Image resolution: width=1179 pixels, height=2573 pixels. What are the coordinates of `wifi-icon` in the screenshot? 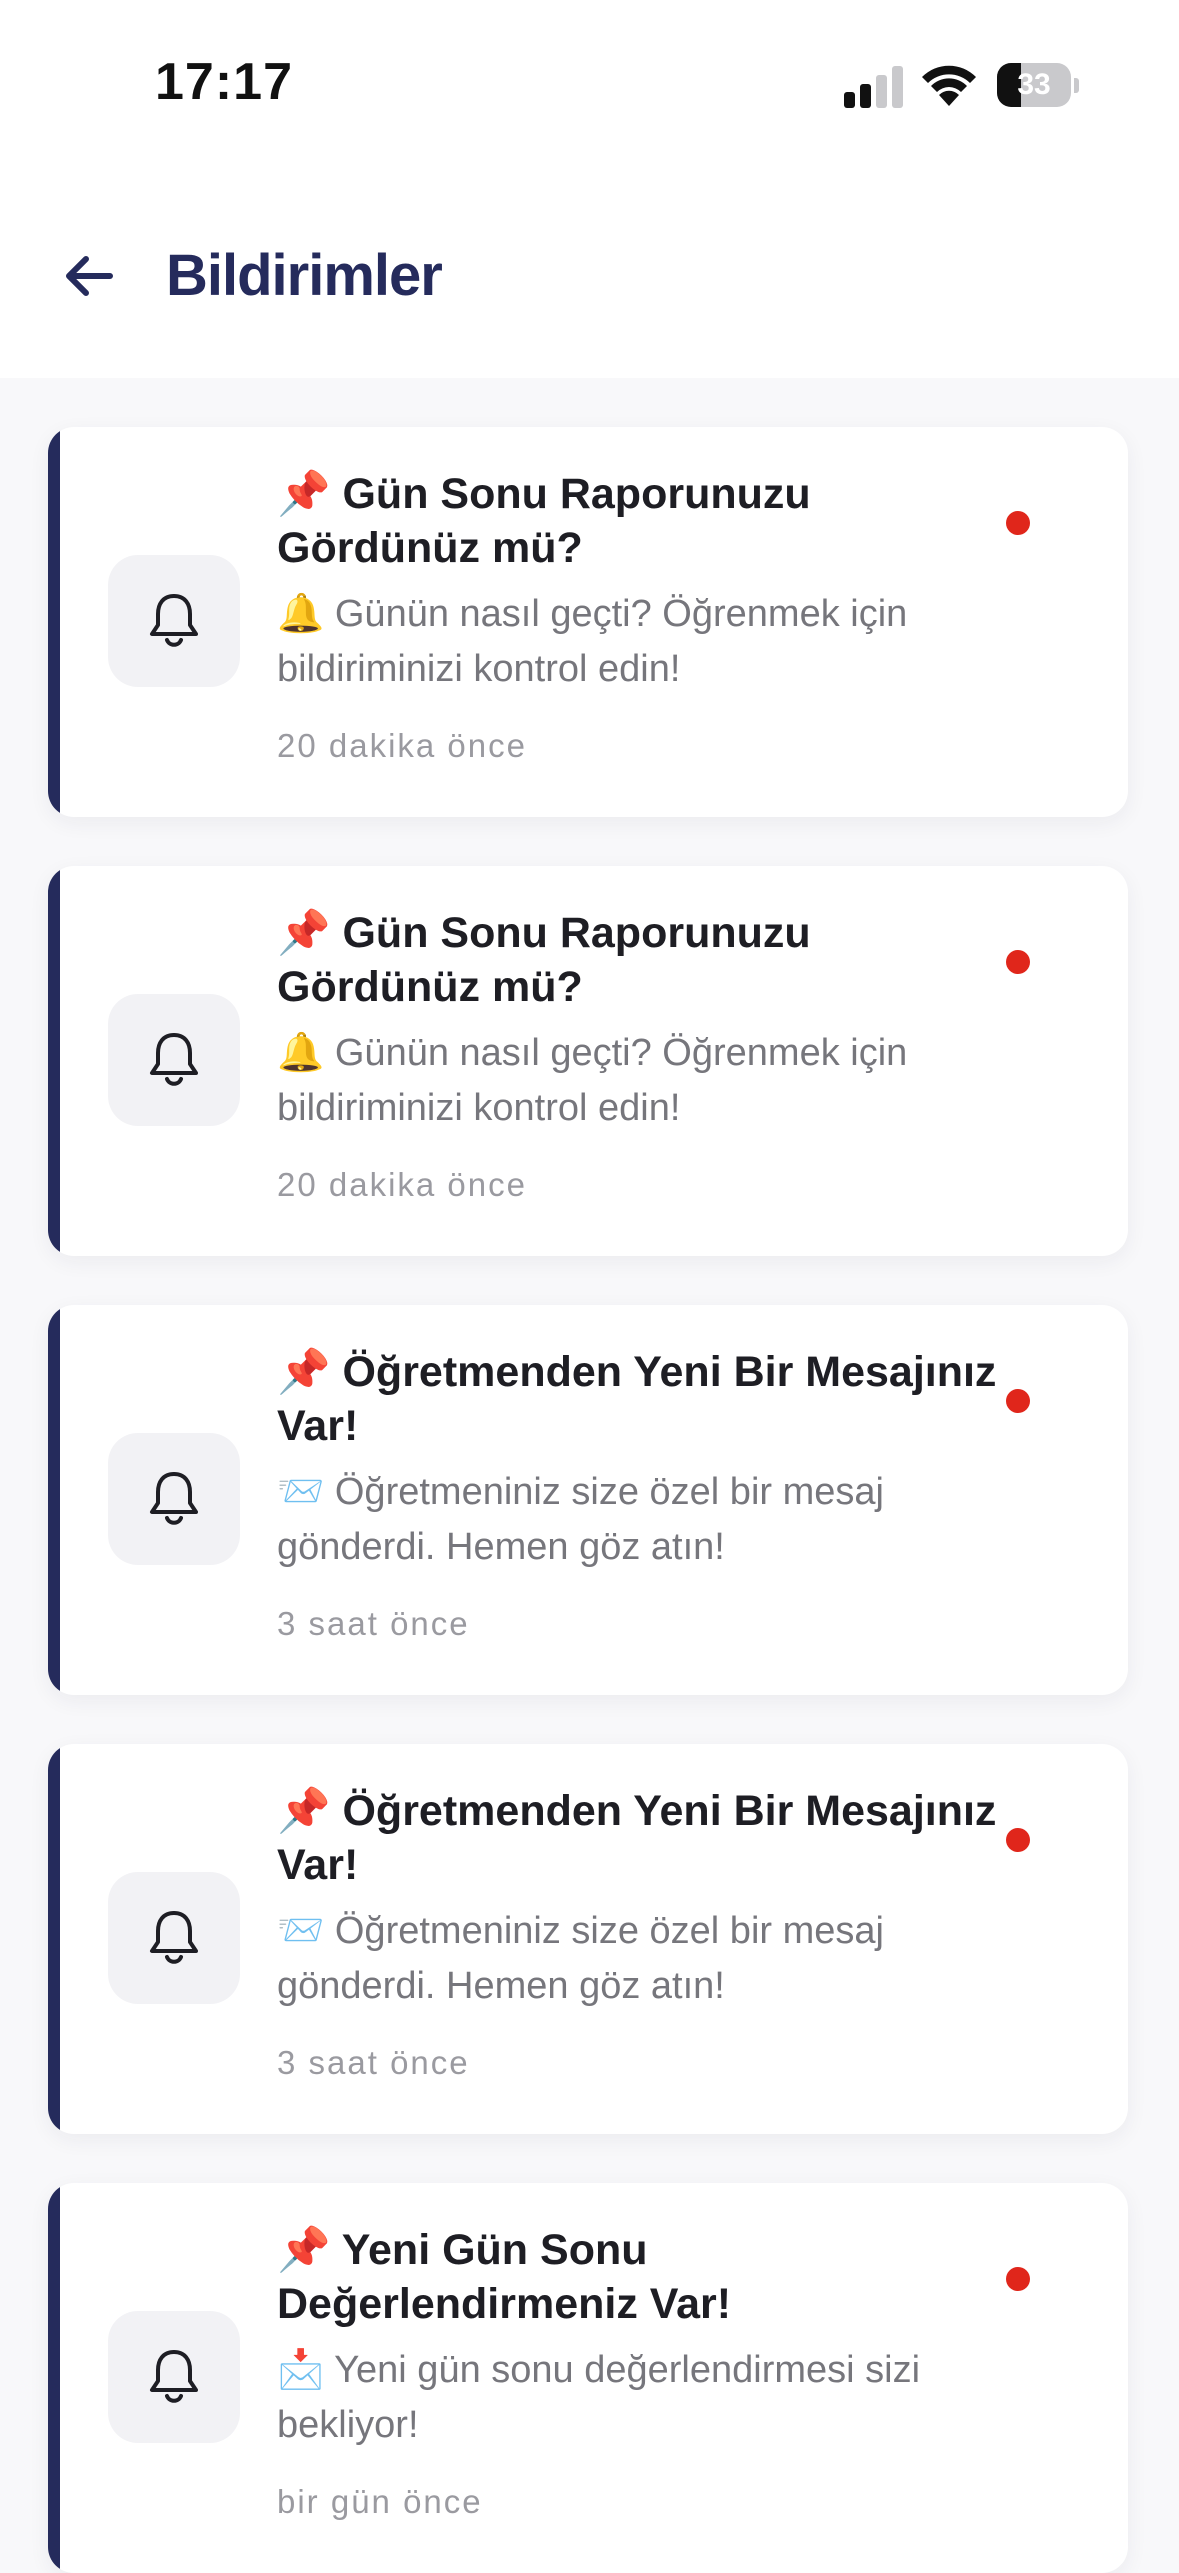 It's located at (949, 85).